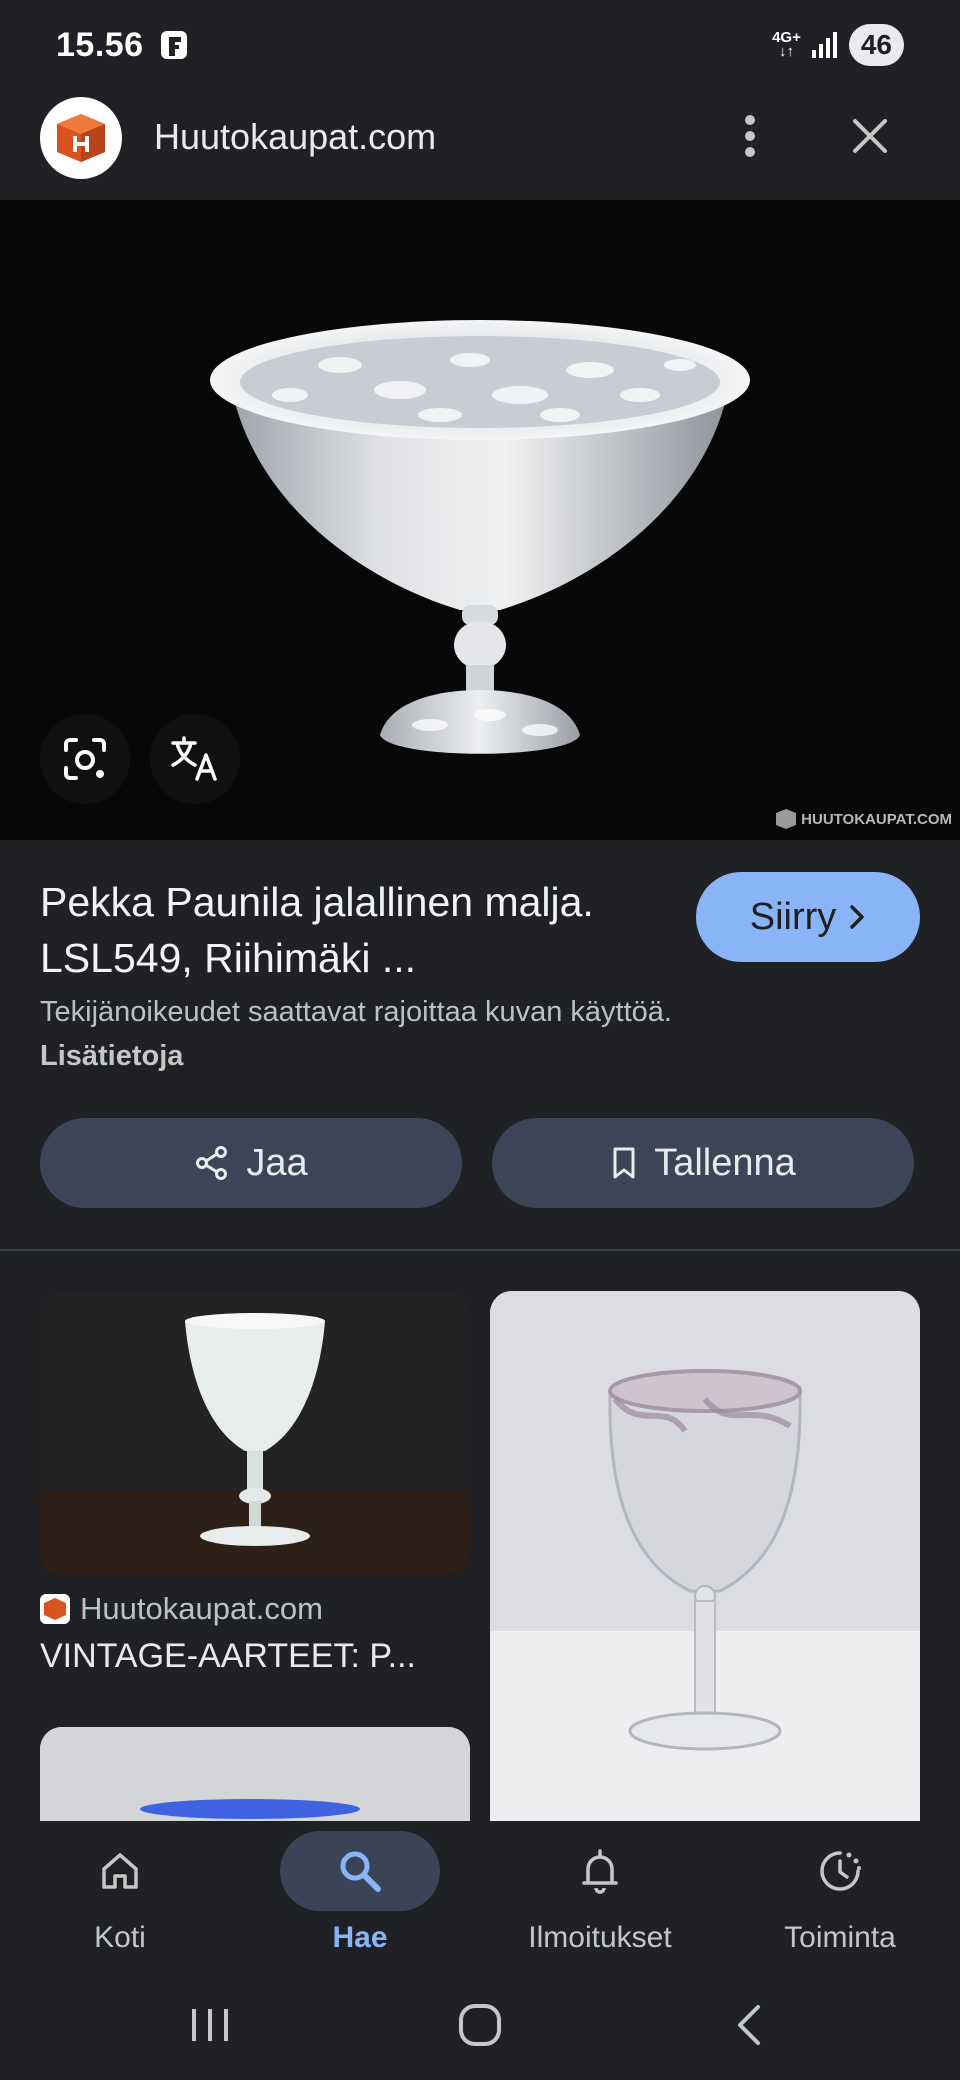 The width and height of the screenshot is (960, 2080). I want to click on related-result-source: Huutokaupat.com, so click(181, 1609).